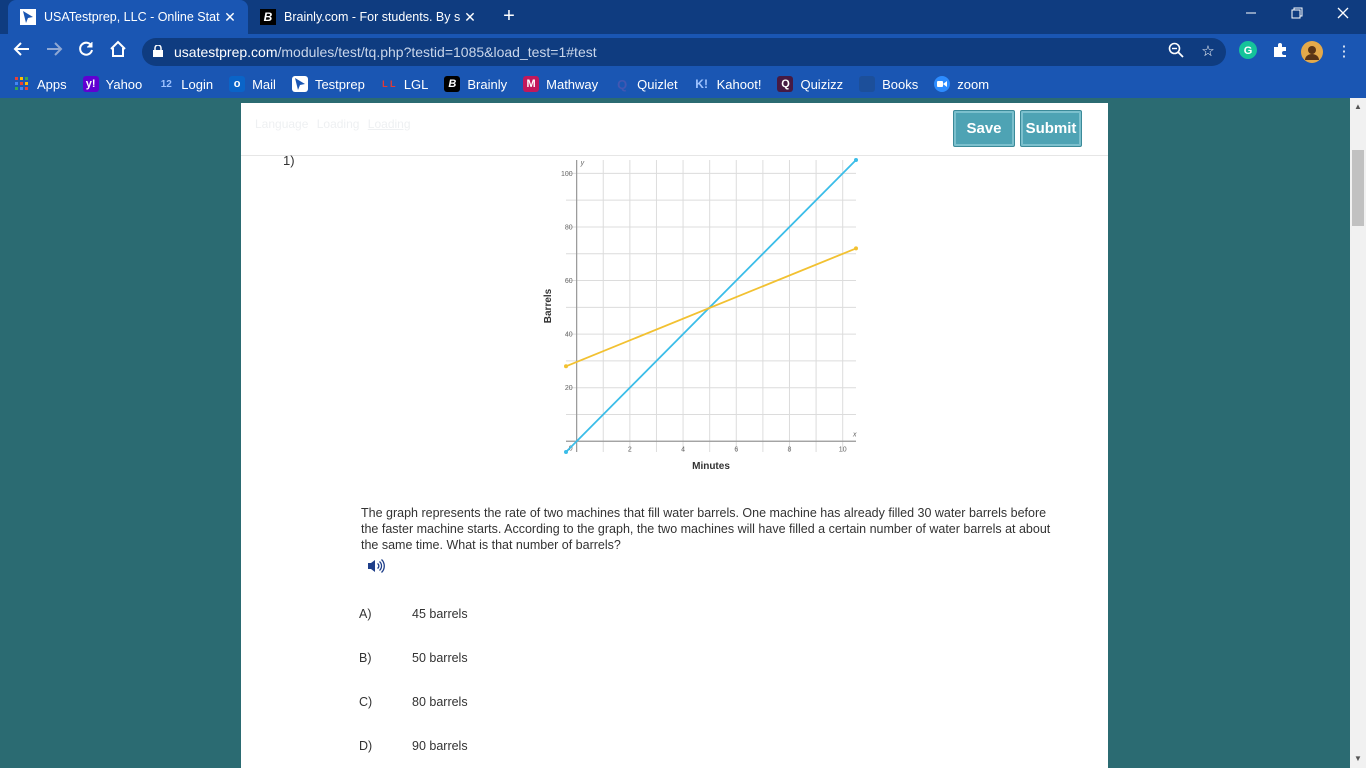 The image size is (1366, 768). Describe the element at coordinates (289, 160) in the screenshot. I see `question-number: 1)` at that location.